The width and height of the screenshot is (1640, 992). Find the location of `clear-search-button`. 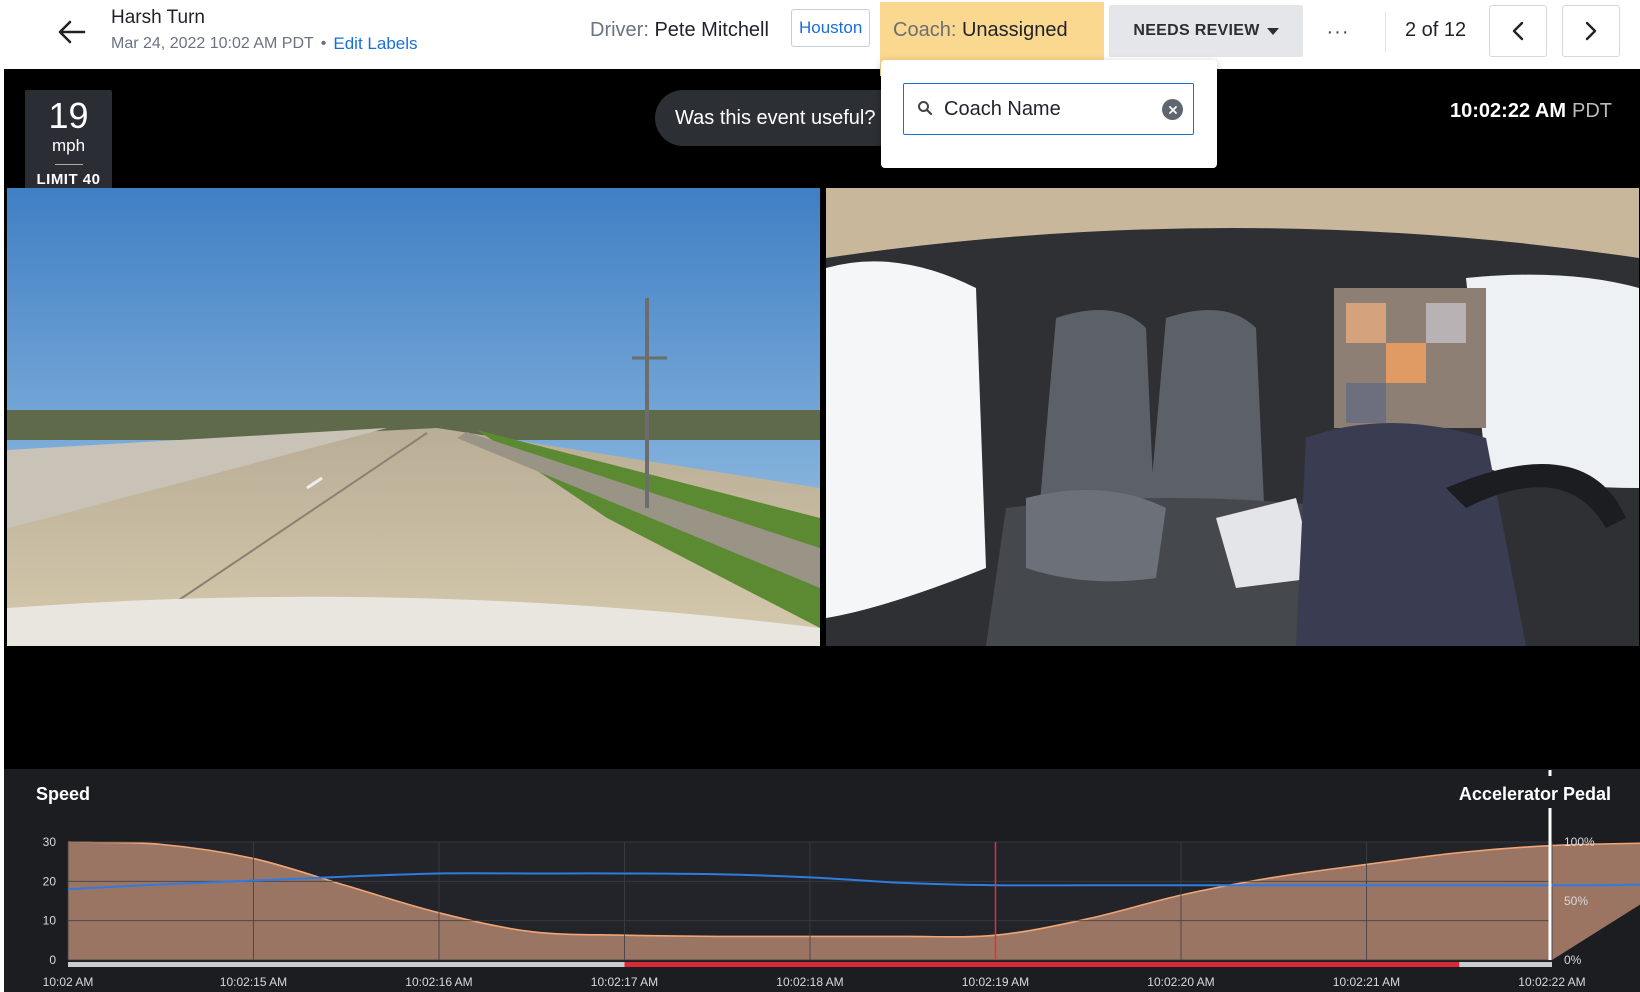

clear-search-button is located at coordinates (1172, 109).